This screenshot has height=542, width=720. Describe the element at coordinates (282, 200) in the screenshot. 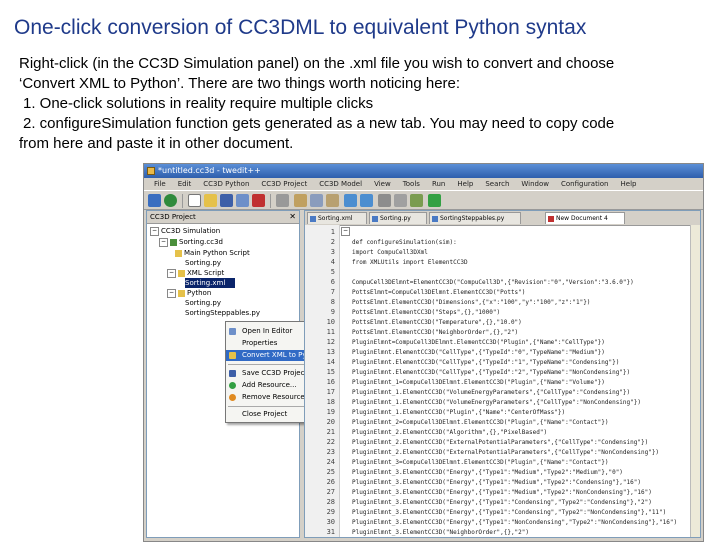

I see `print-icon` at that location.